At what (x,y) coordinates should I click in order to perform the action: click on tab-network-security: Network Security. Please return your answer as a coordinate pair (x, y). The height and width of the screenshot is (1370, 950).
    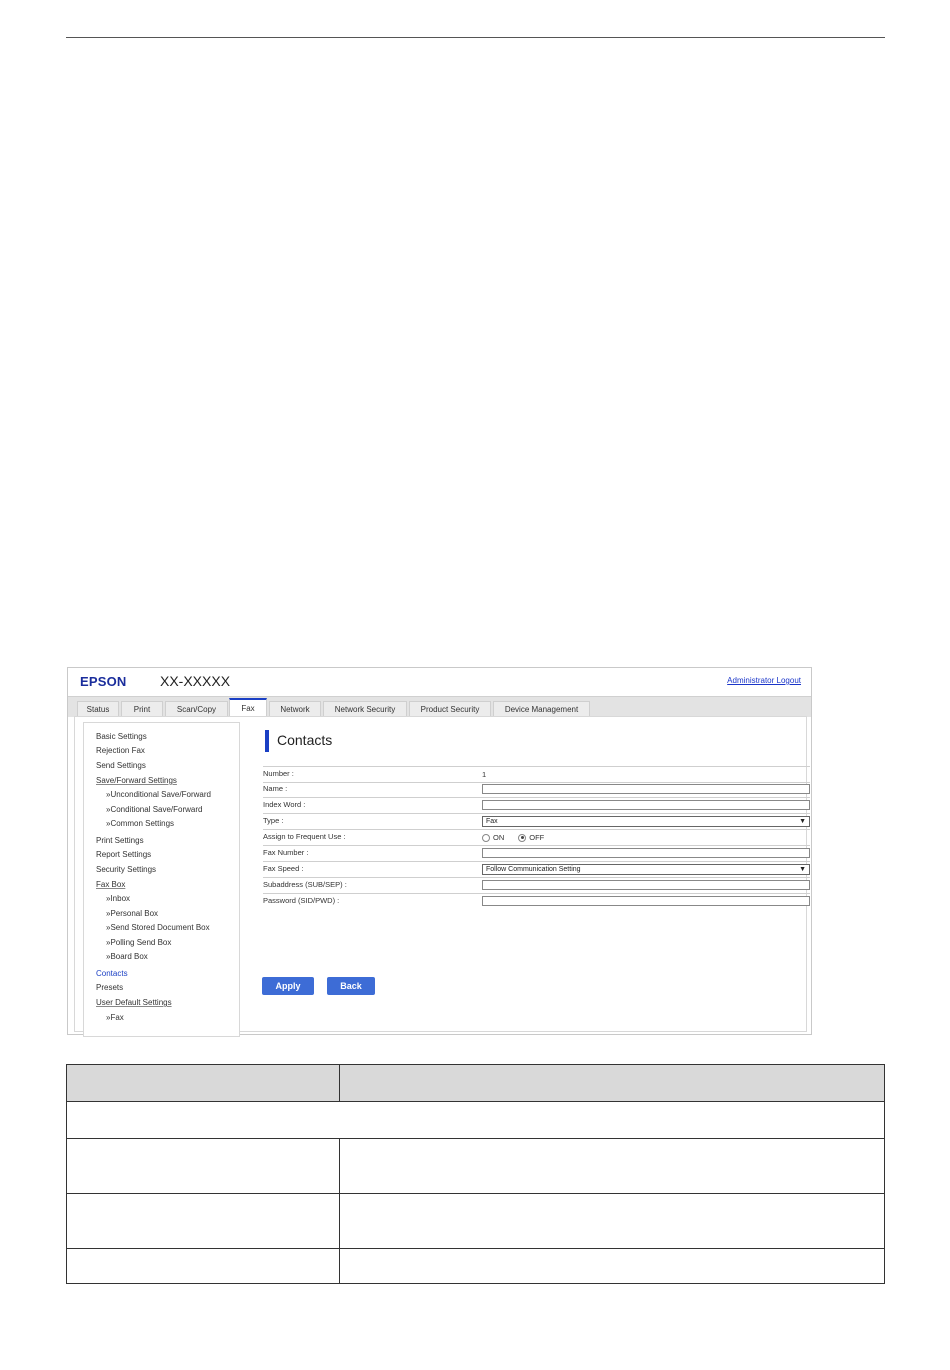
    Looking at the image, I should click on (365, 709).